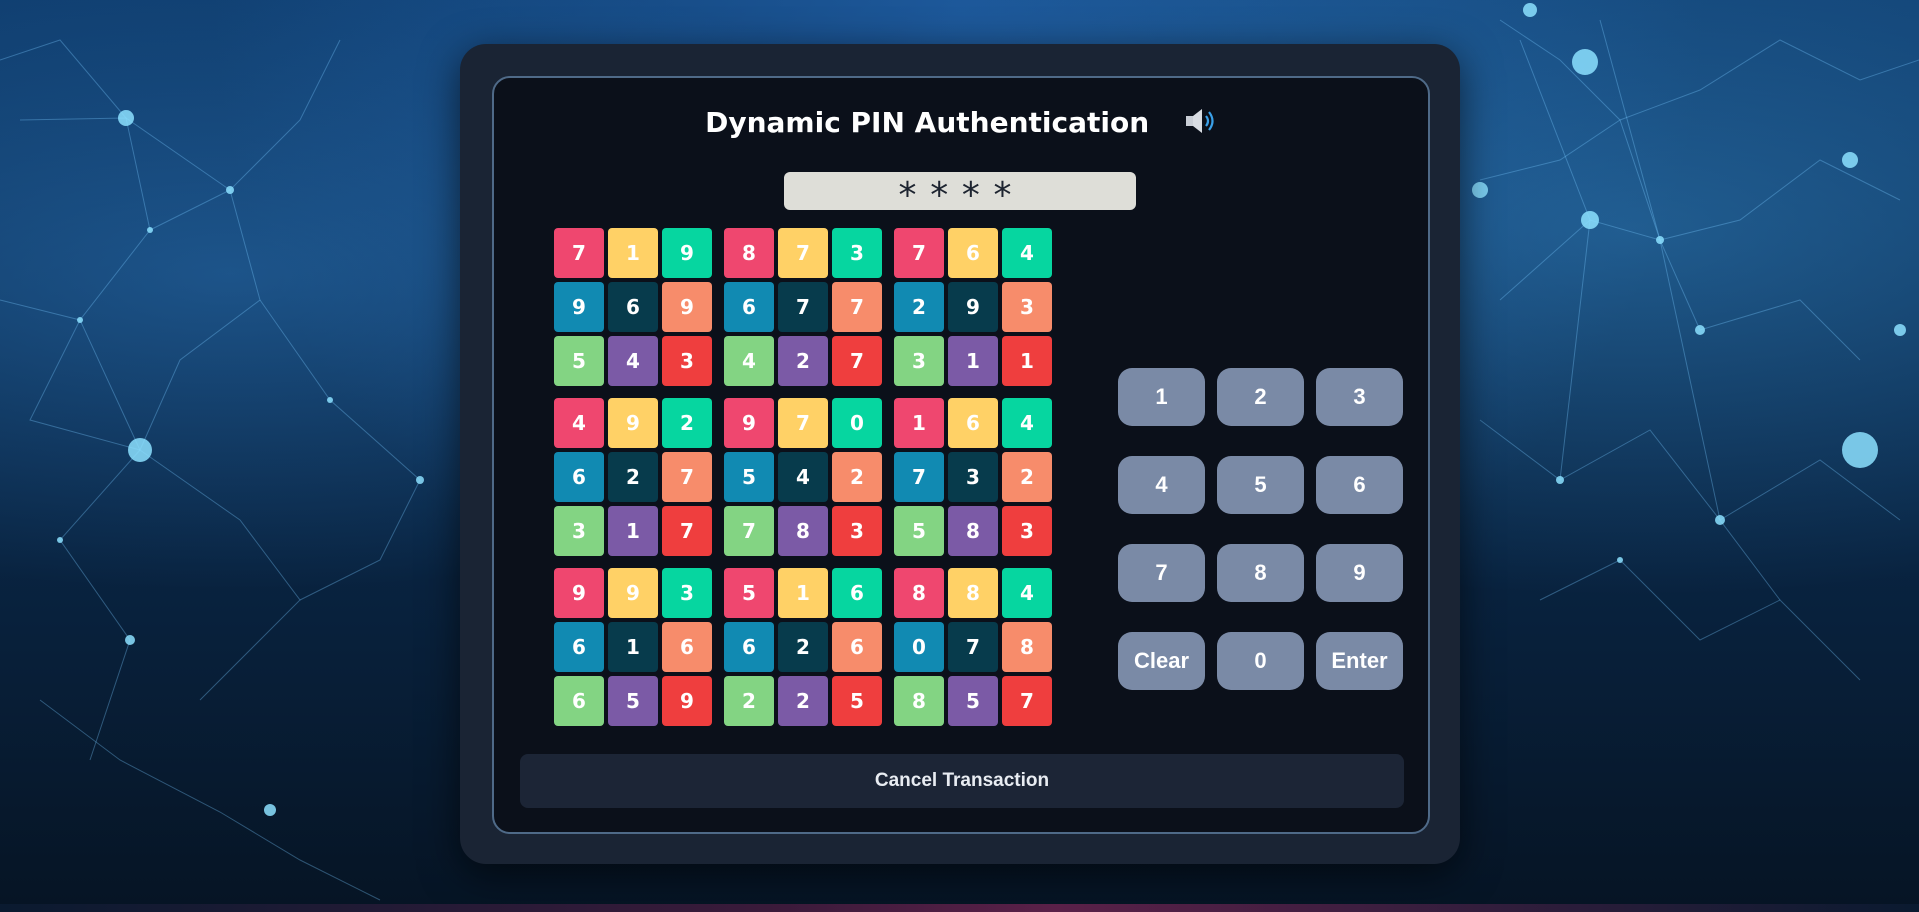 Image resolution: width=1919 pixels, height=912 pixels. I want to click on key-3-button: 3, so click(1359, 397).